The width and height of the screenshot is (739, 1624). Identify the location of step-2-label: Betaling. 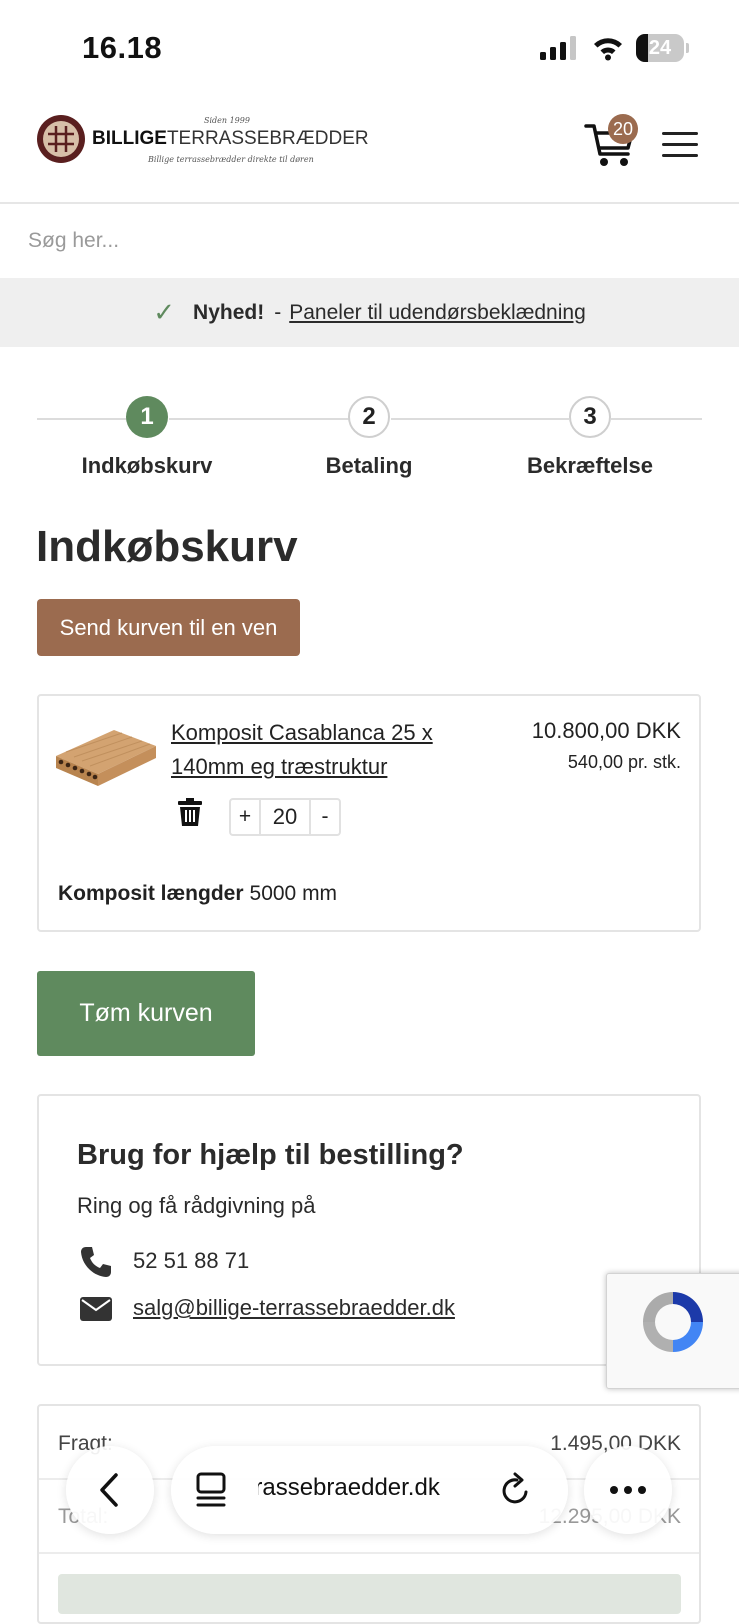
(369, 465).